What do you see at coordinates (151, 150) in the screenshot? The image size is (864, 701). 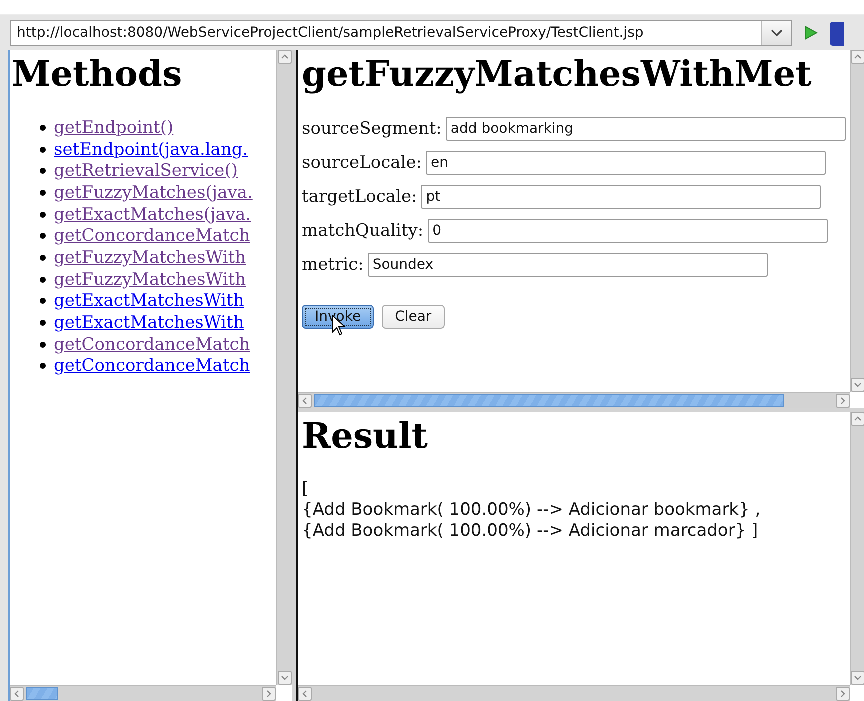 I see `method-link: setEndpoint(java.lang.` at bounding box center [151, 150].